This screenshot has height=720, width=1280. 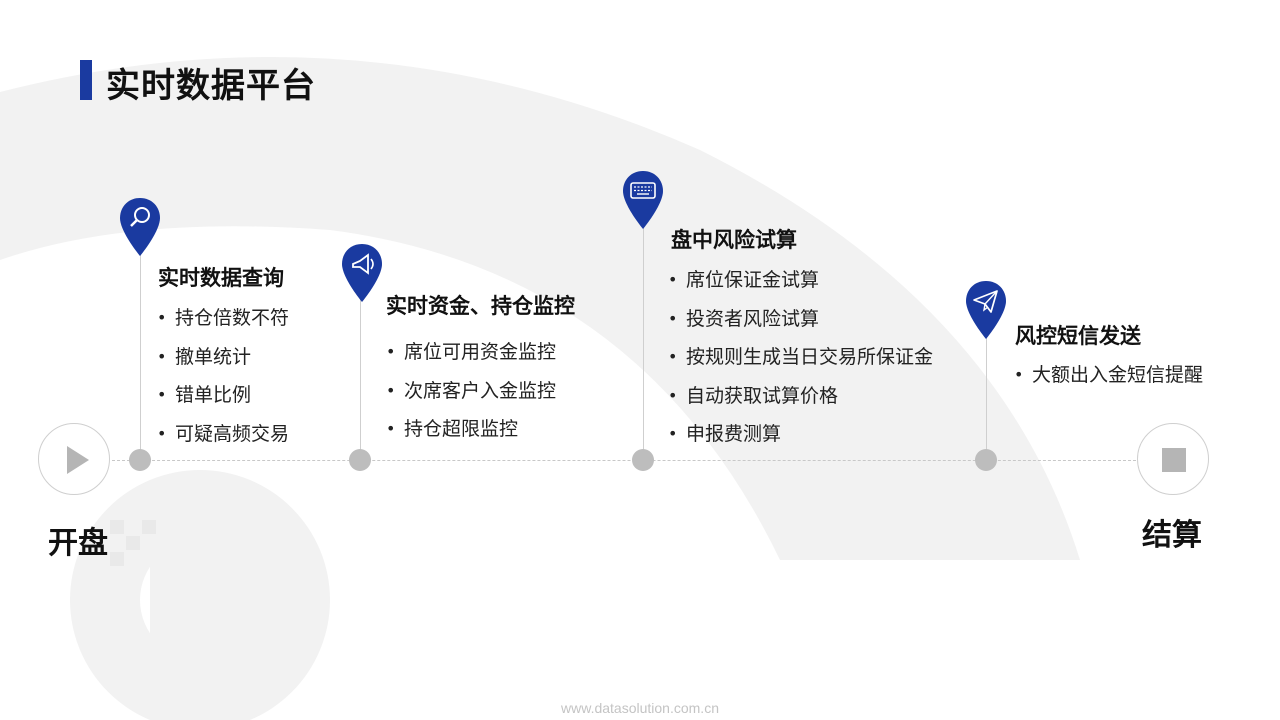 What do you see at coordinates (223, 322) in the screenshot?
I see `list-item: 持仓倍数不符` at bounding box center [223, 322].